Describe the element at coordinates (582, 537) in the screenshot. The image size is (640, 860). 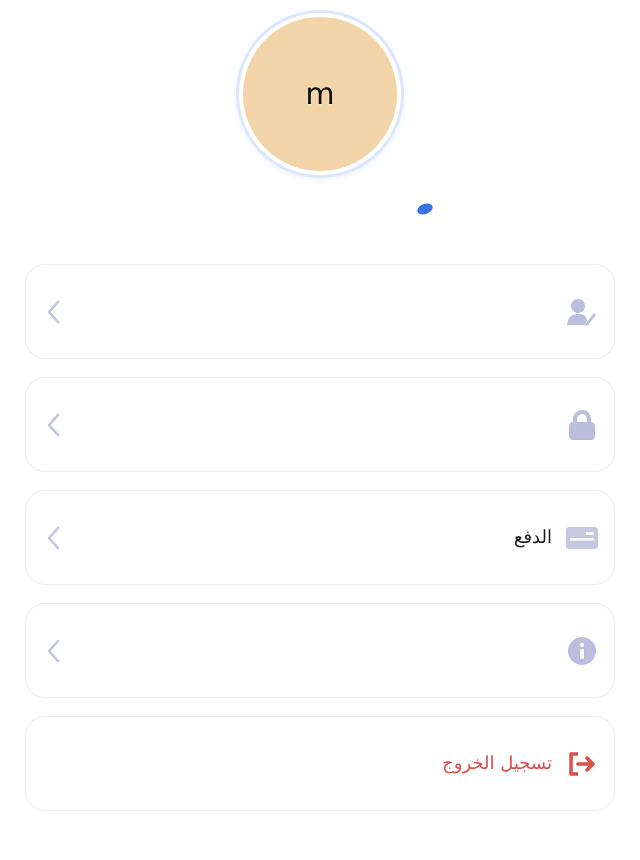
I see `card-icon` at that location.